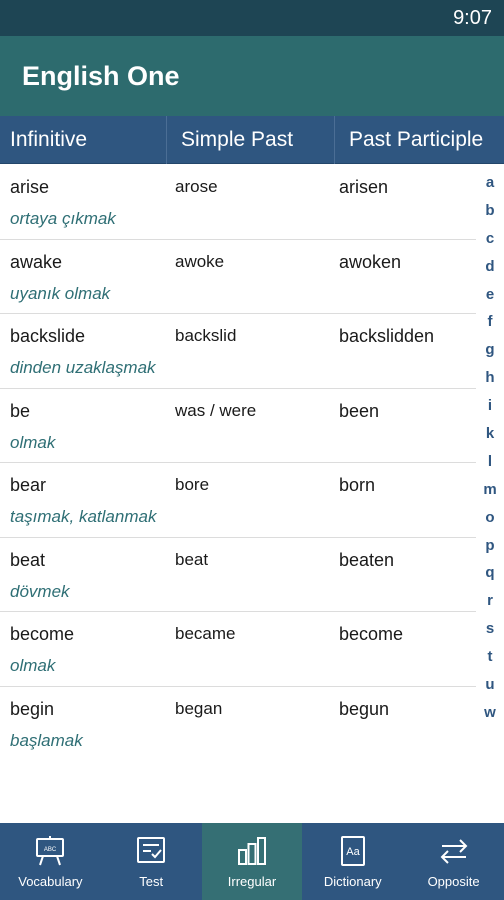 The height and width of the screenshot is (900, 504). I want to click on past-participle: arisen, so click(364, 187).